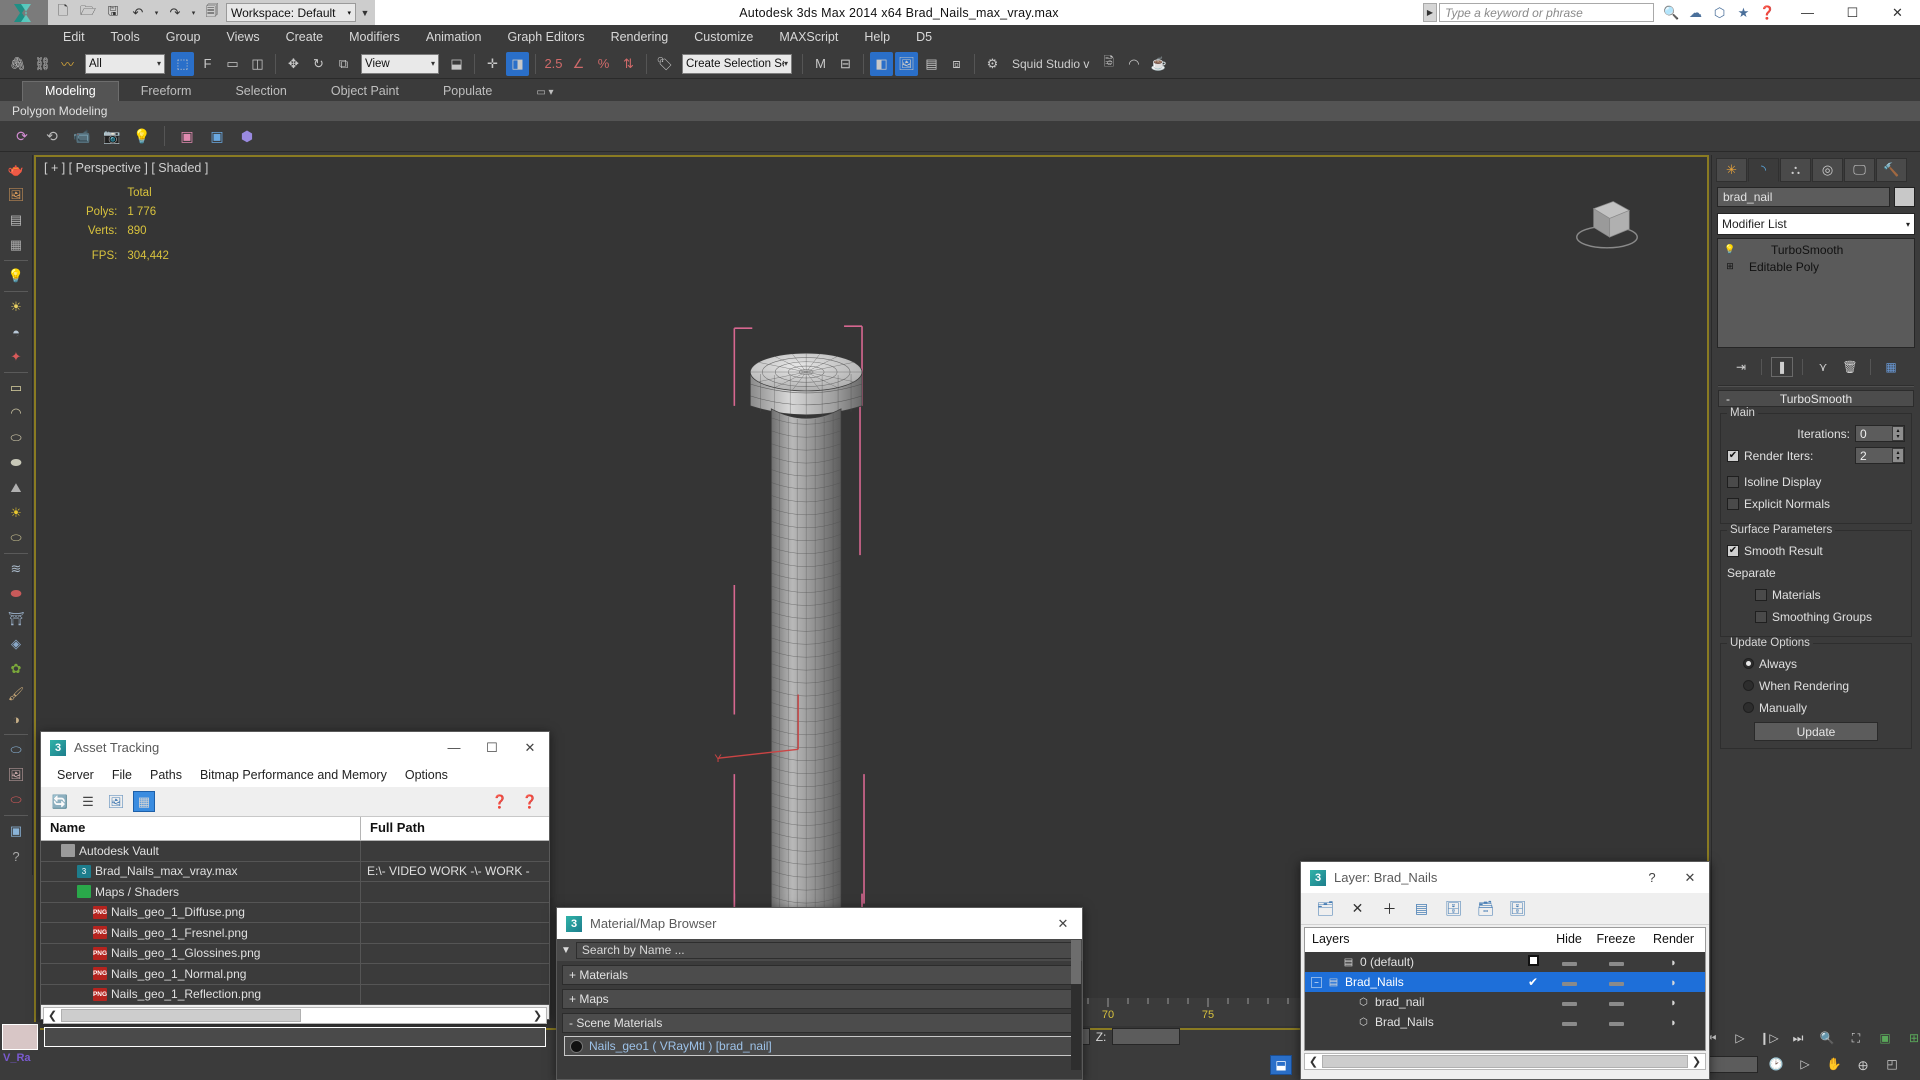  Describe the element at coordinates (52, 1015) in the screenshot. I see `scroll-left-icon: ❮` at that location.